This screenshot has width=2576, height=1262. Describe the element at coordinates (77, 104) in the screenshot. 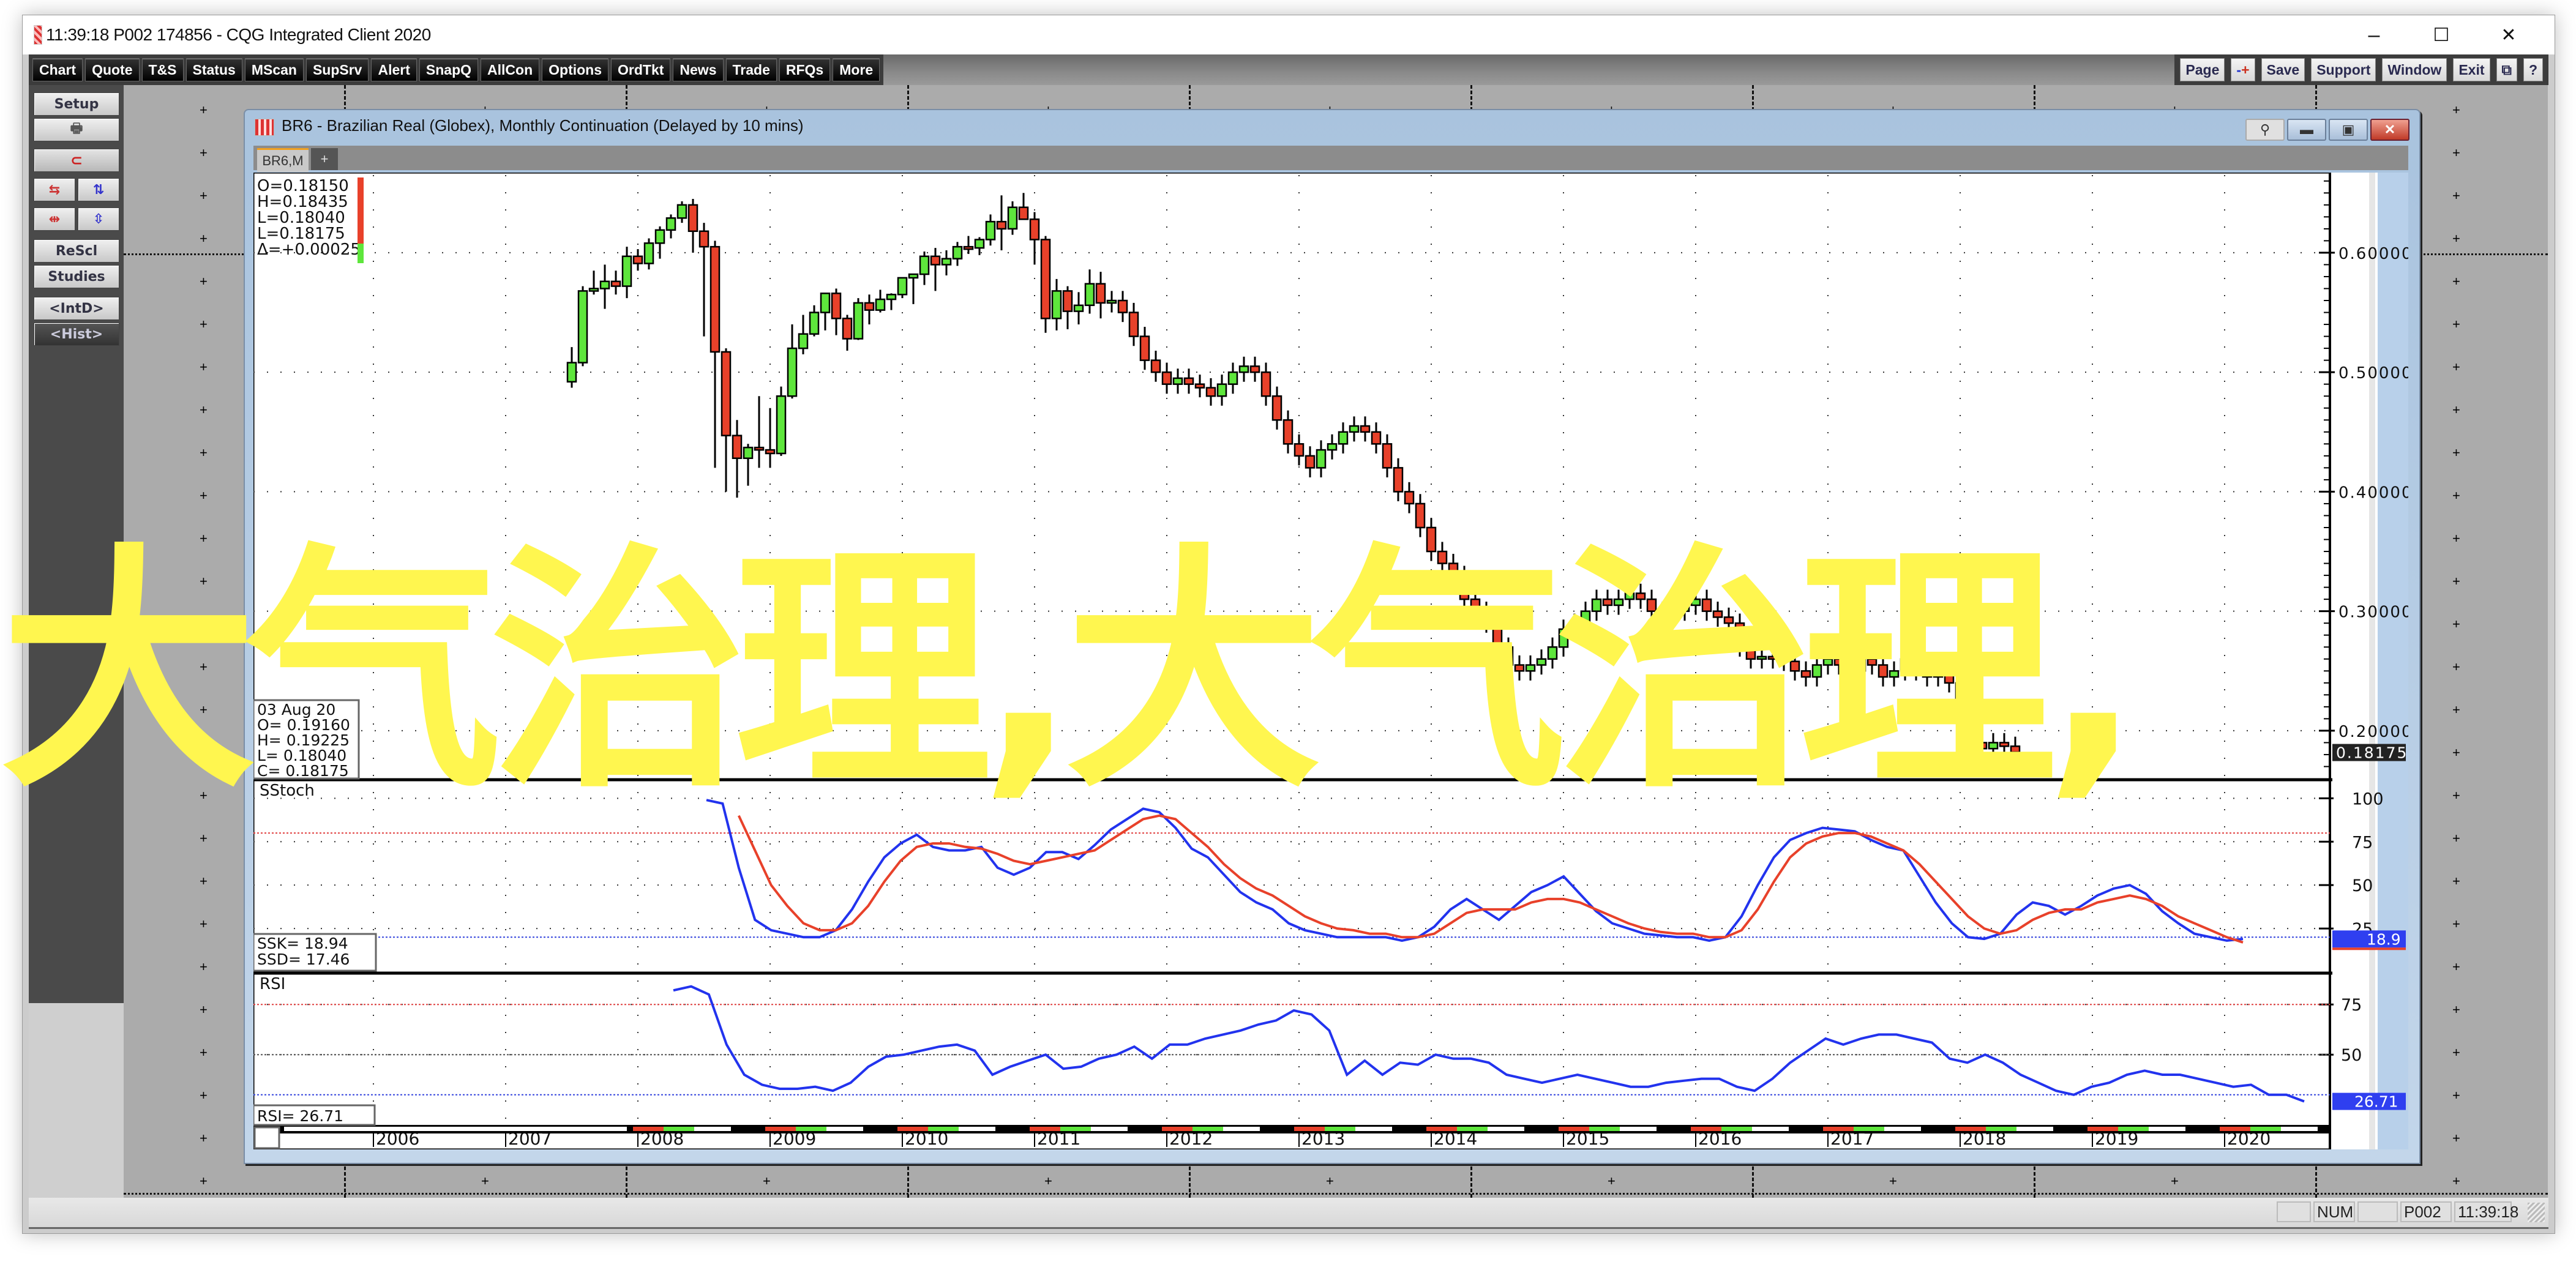

I see `setup-button: Setup` at that location.